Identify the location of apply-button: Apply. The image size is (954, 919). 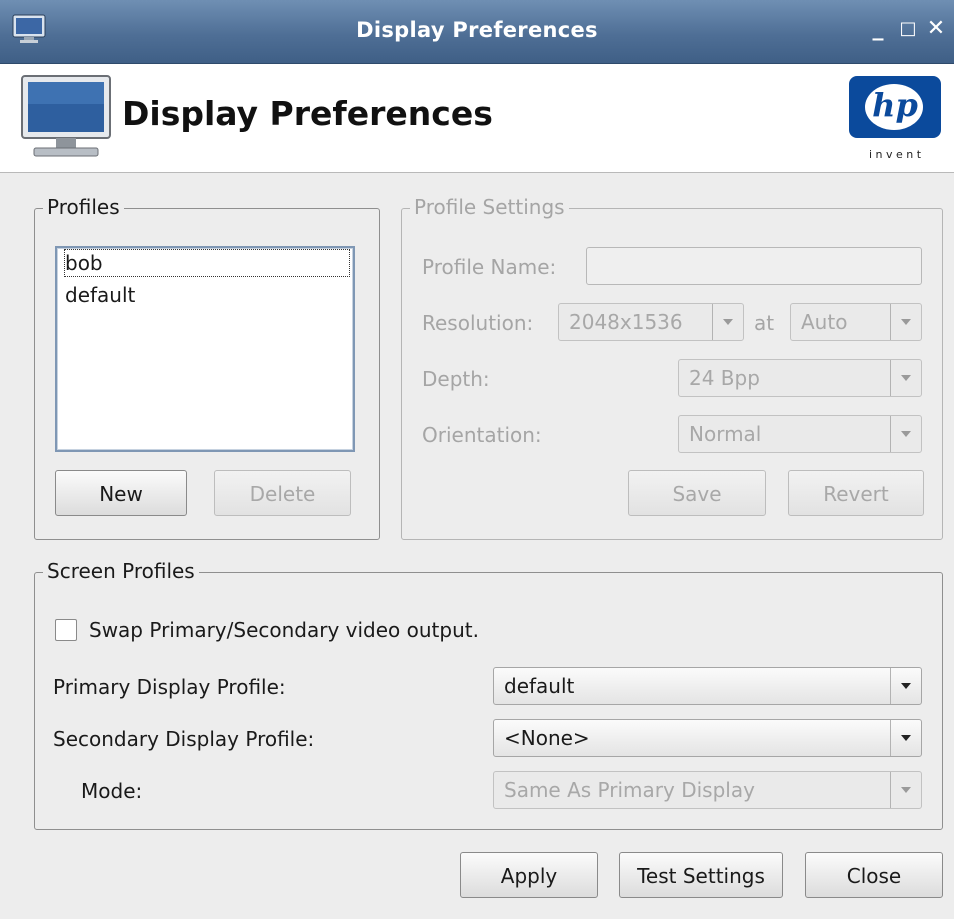
(529, 875).